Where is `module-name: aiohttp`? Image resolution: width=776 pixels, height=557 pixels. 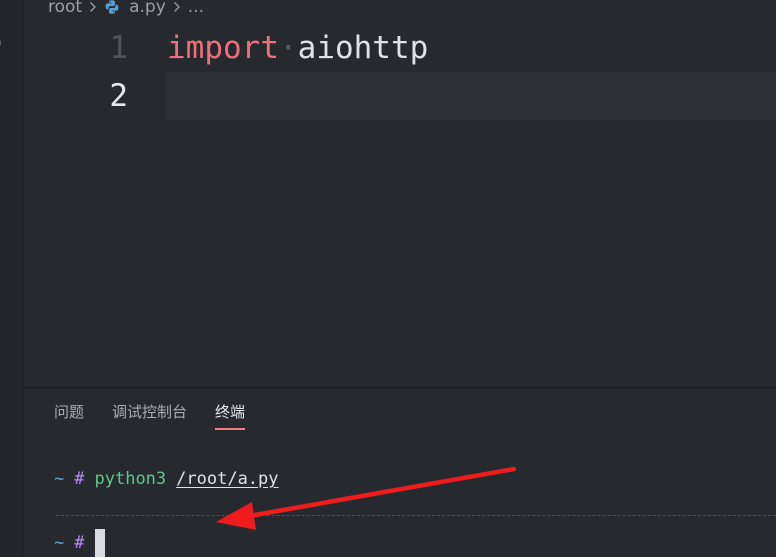
module-name: aiohttp is located at coordinates (363, 48).